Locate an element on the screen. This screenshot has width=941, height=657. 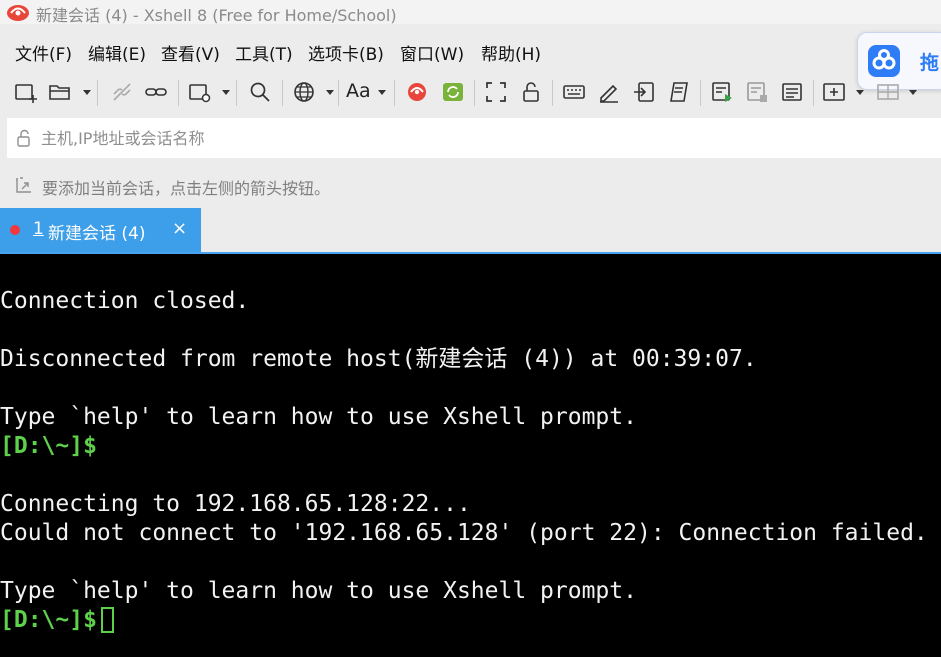
keyboard-icon is located at coordinates (574, 92).